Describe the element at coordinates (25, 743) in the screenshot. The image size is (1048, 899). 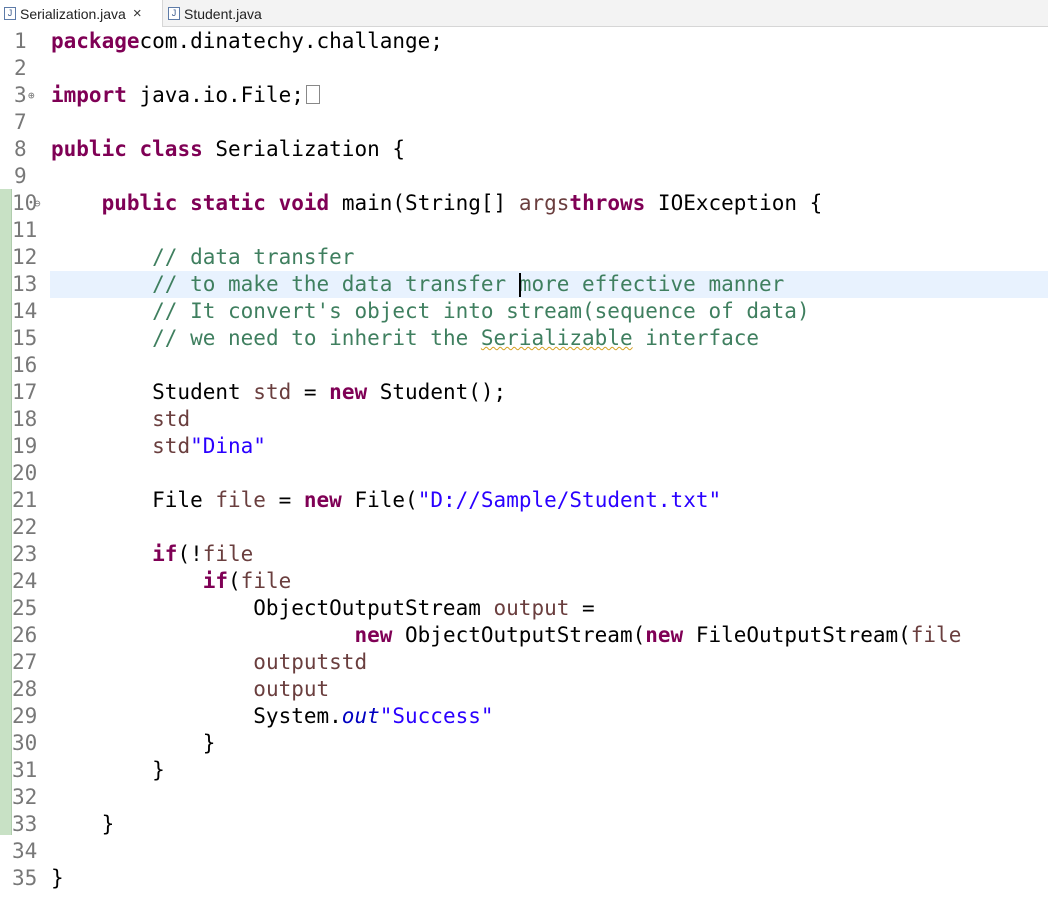
I see `line-number: 30` at that location.